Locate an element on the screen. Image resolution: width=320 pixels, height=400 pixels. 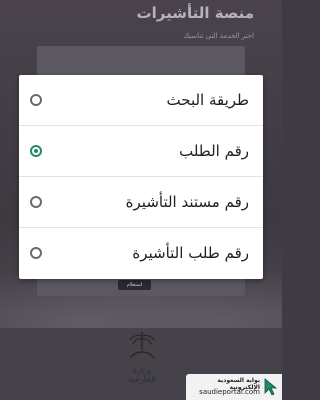
palm-swords-emblem-icon is located at coordinates (142, 345).